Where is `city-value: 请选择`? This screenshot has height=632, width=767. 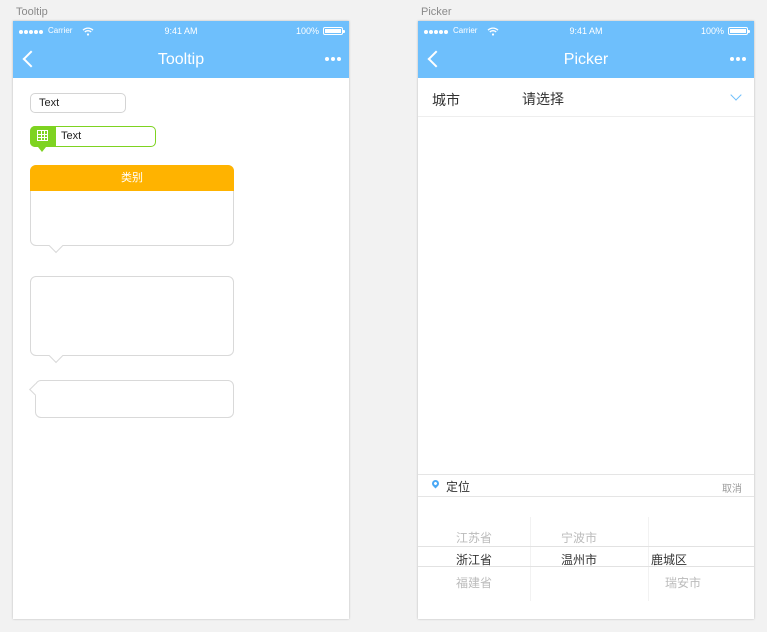 city-value: 请选择 is located at coordinates (543, 99).